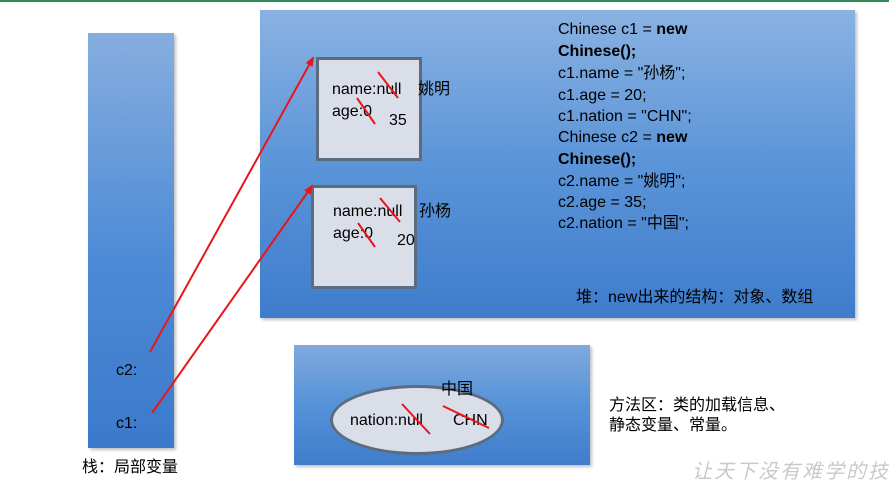  What do you see at coordinates (390, 210) in the screenshot?
I see `strike-object2-name` at bounding box center [390, 210].